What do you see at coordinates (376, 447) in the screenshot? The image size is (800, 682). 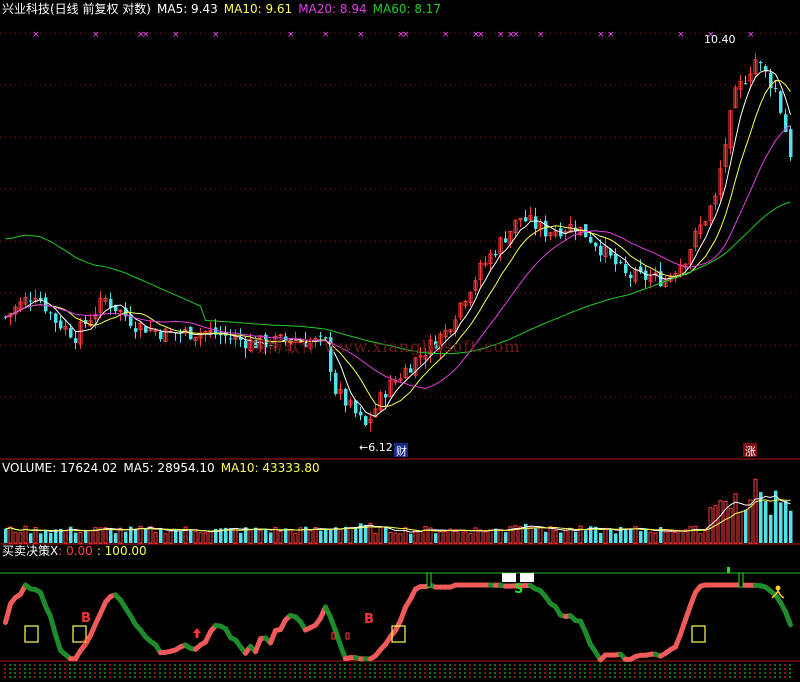 I see `low-price-label: ←6.12` at bounding box center [376, 447].